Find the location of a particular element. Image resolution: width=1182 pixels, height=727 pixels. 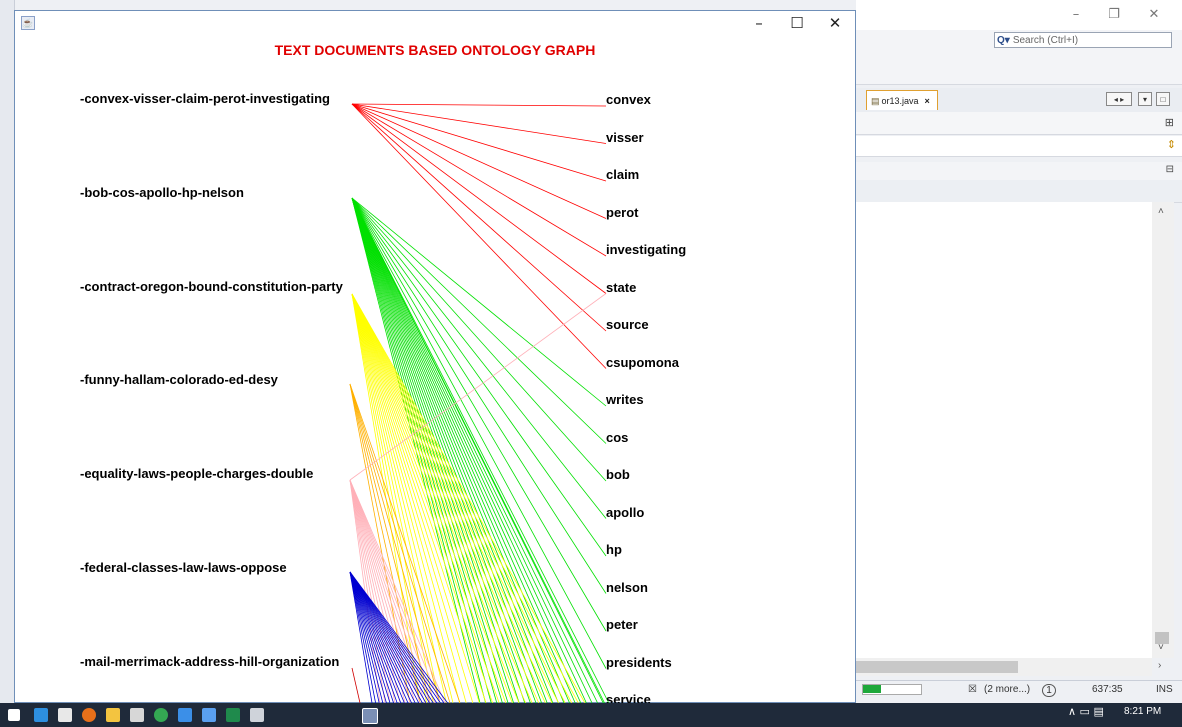

spinner-icon: ⇕ is located at coordinates (1171, 144).